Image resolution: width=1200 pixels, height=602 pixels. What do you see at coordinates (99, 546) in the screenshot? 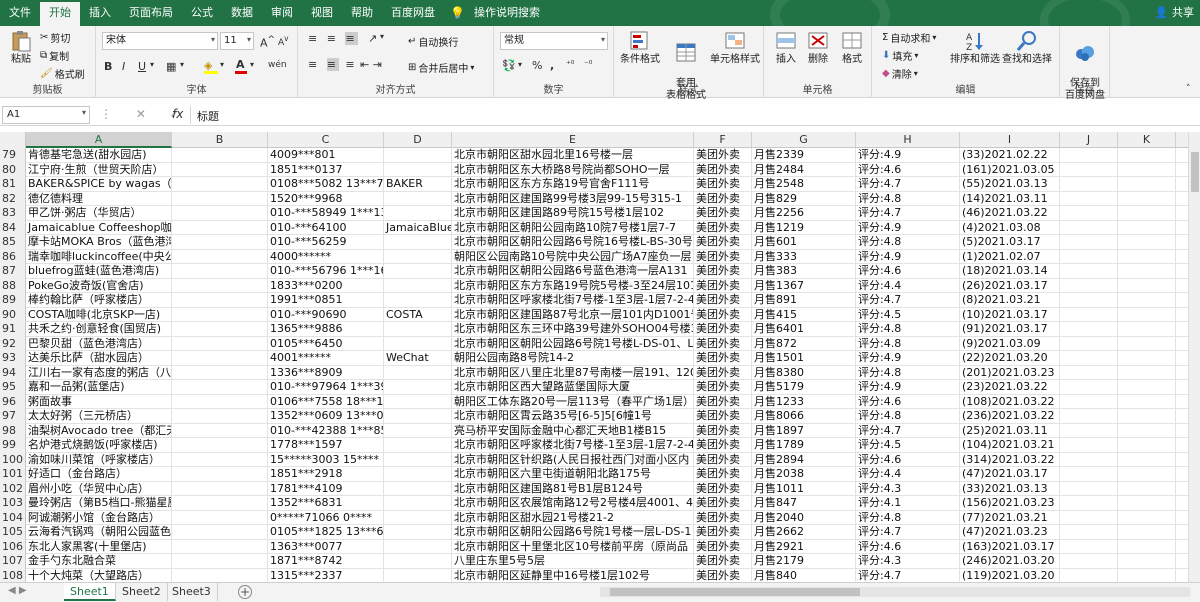
I see `cell-a: 东北人家黑客(十里堡店)` at bounding box center [99, 546].